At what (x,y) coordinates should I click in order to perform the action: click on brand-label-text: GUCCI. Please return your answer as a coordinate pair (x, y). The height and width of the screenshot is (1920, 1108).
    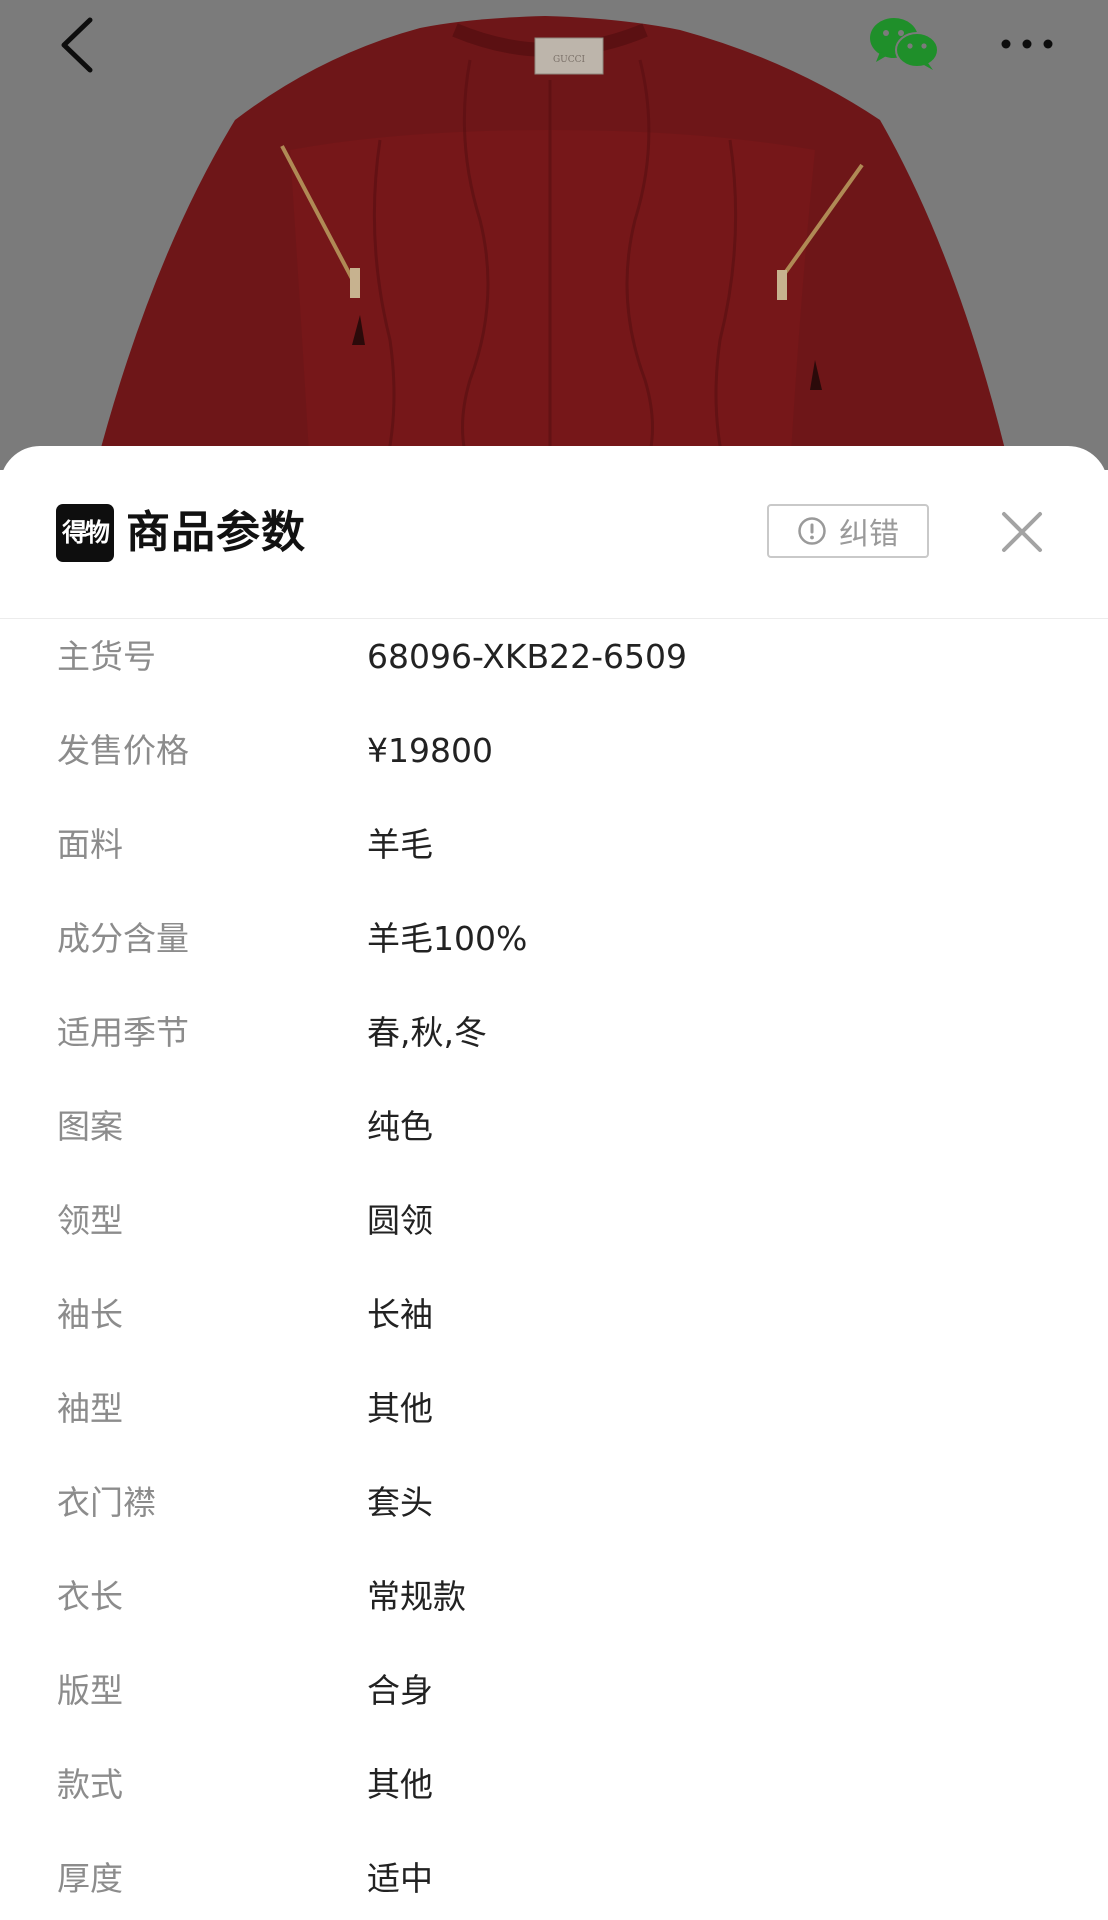
    Looking at the image, I should click on (569, 60).